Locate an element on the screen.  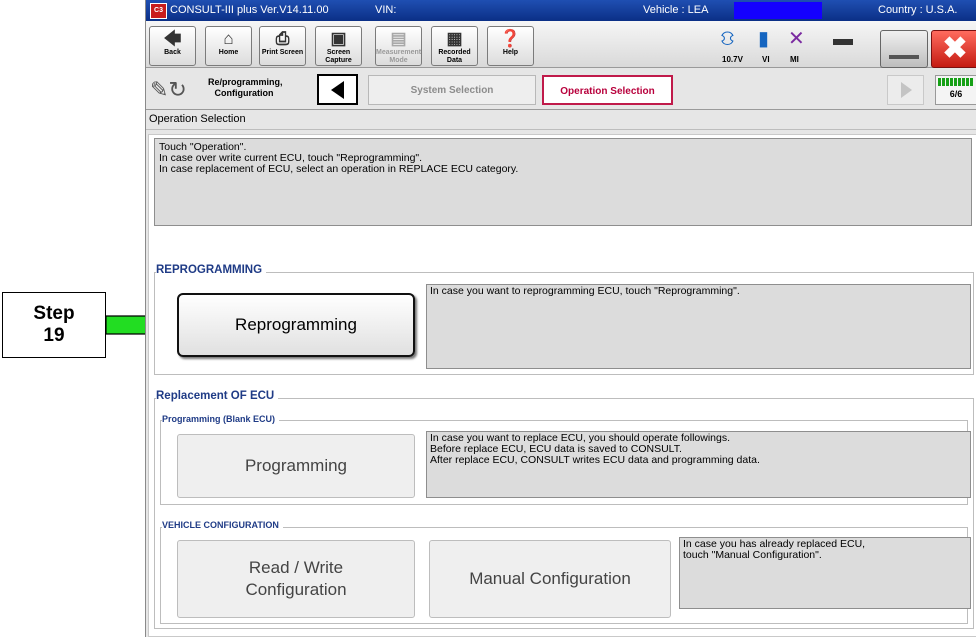
nav-back-button is located at coordinates (337, 89).